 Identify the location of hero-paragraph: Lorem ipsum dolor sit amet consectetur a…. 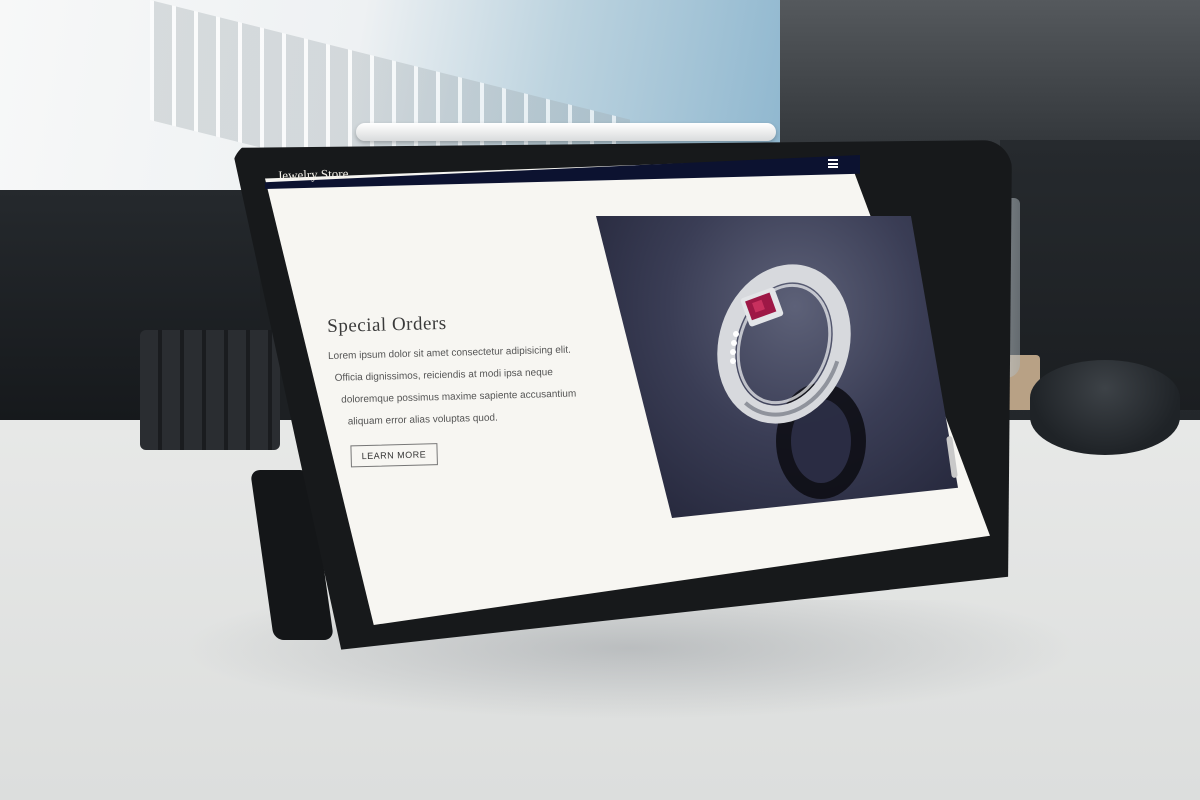
(474, 386).